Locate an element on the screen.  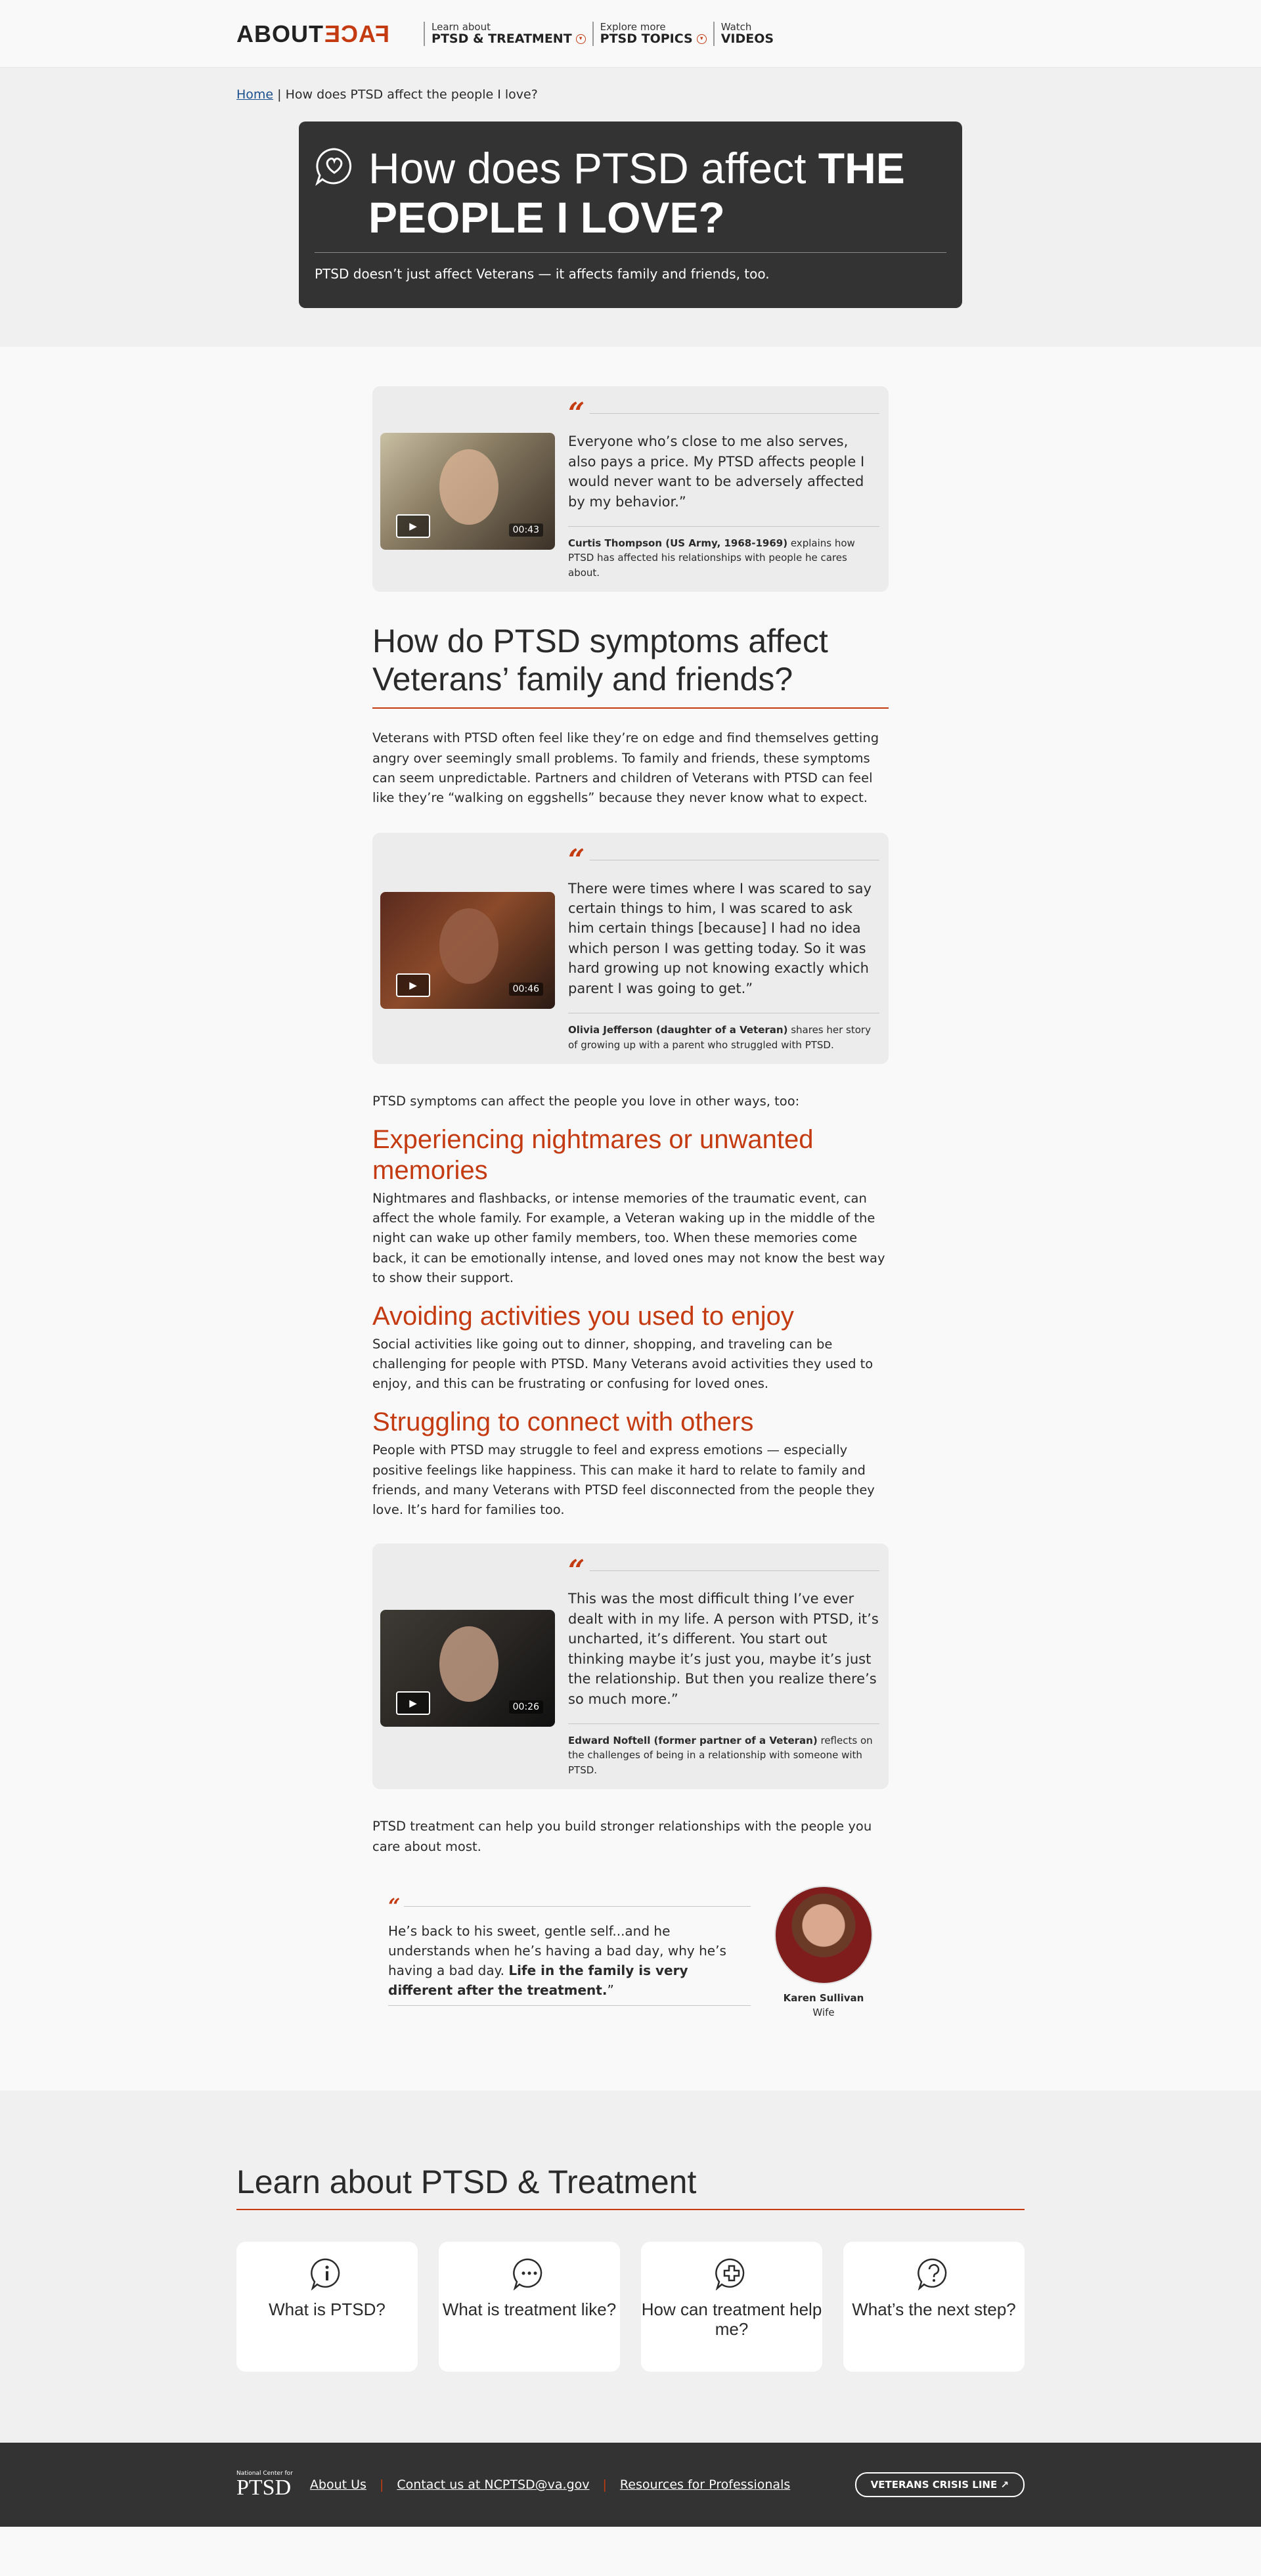
logo-face-text: FACE is located at coordinates (357, 33).